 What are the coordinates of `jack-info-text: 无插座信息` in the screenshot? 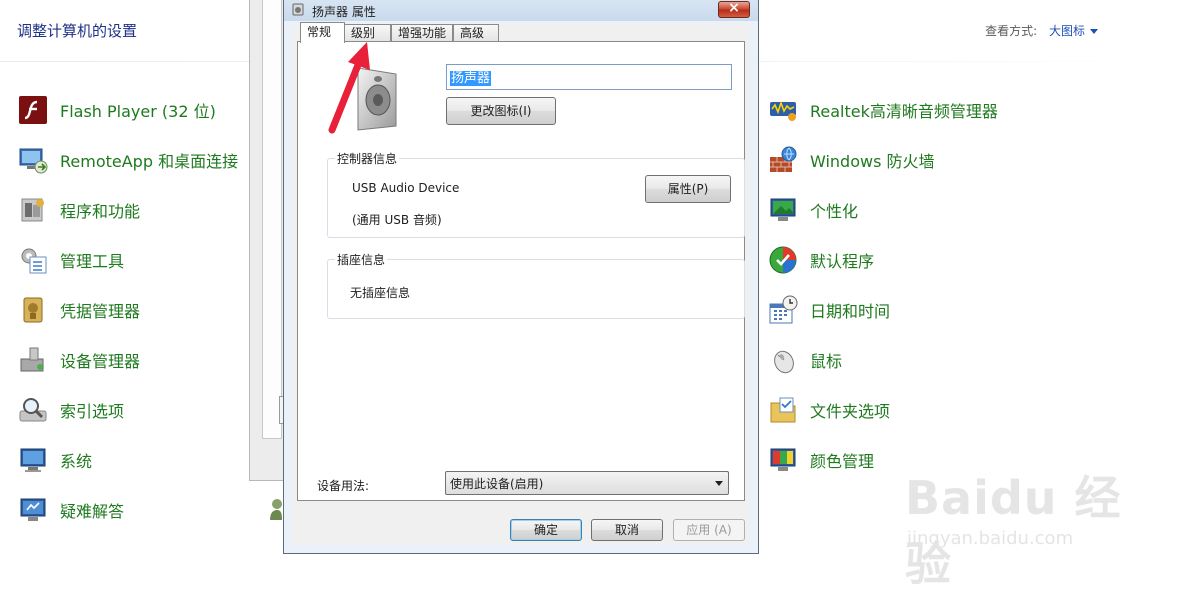 It's located at (380, 293).